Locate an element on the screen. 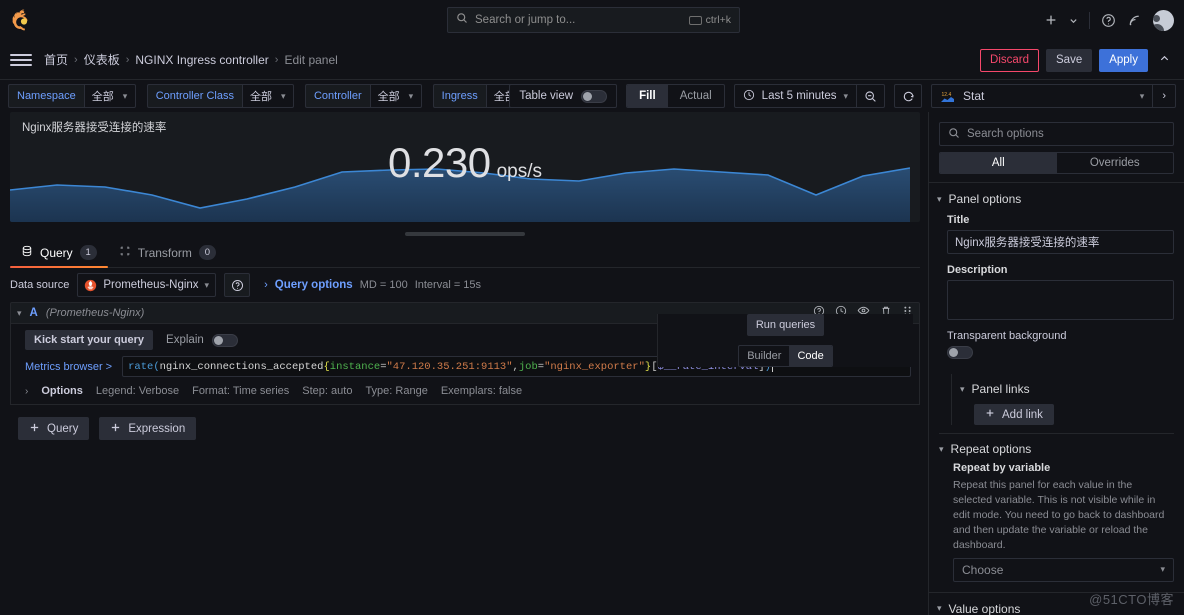  zoom-out-icon is located at coordinates (870, 96).